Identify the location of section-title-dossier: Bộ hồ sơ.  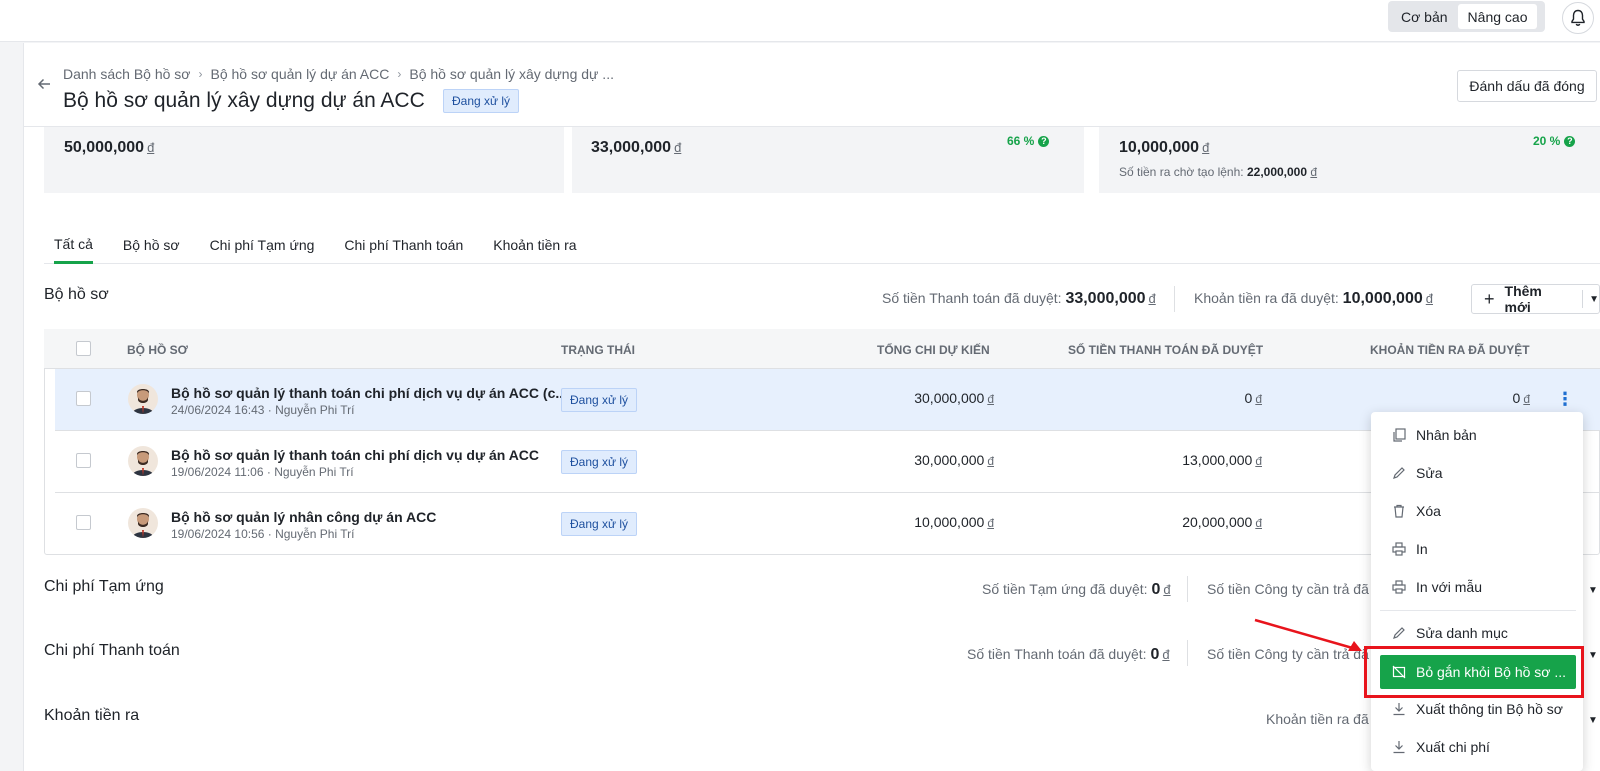
(76, 294).